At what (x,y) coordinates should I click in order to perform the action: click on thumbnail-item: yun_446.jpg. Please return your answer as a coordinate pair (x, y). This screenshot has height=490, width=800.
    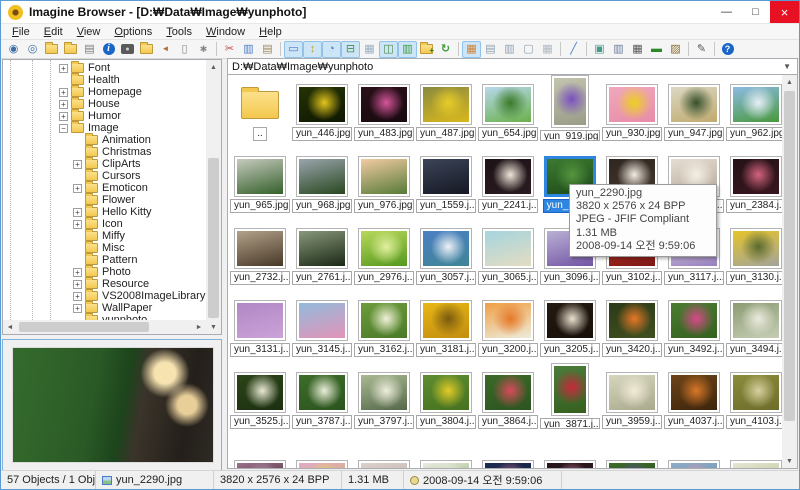
    Looking at the image, I should click on (322, 111).